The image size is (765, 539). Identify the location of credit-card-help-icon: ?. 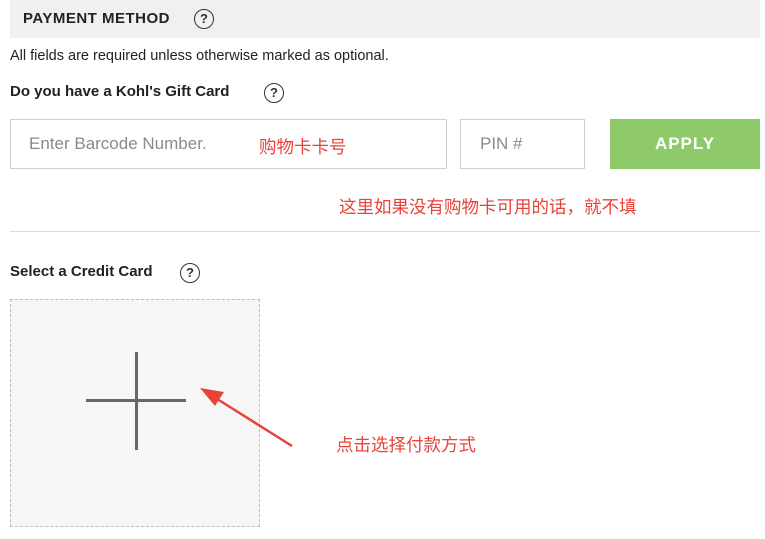
(190, 273).